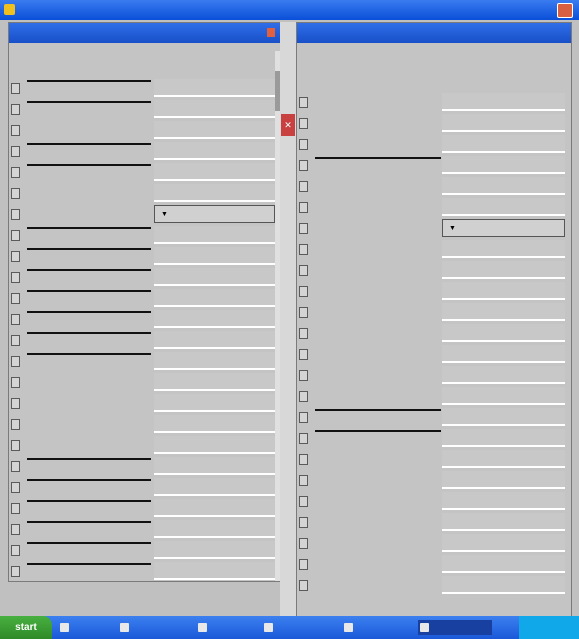 This screenshot has height=639, width=579. Describe the element at coordinates (271, 32) in the screenshot. I see `left-panel-close-button` at that location.